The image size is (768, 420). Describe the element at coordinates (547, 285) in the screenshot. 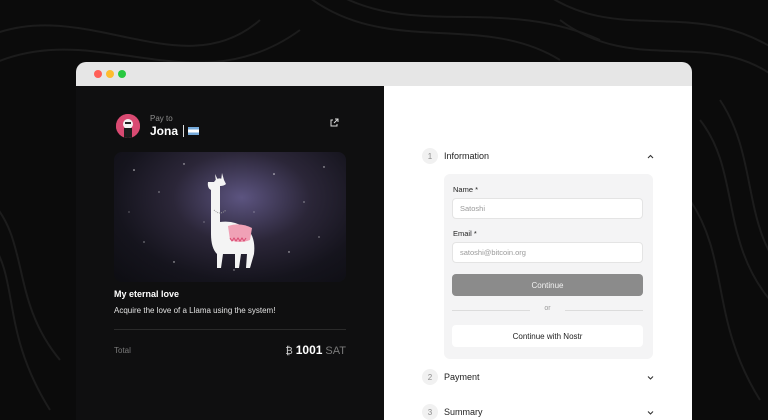

I see `continue-button: Continue` at that location.